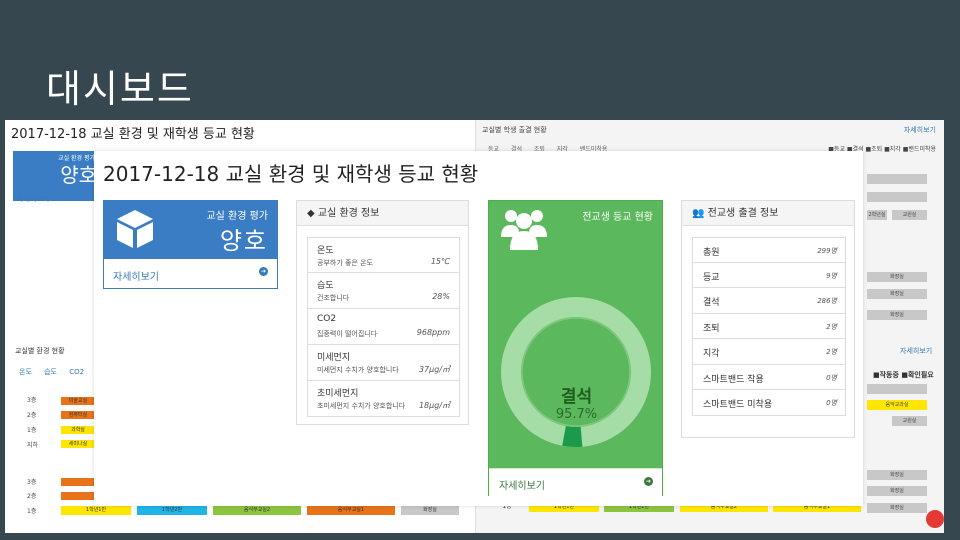 Image resolution: width=960 pixels, height=540 pixels. I want to click on bg-room-cell: 미술교실, so click(78, 401).